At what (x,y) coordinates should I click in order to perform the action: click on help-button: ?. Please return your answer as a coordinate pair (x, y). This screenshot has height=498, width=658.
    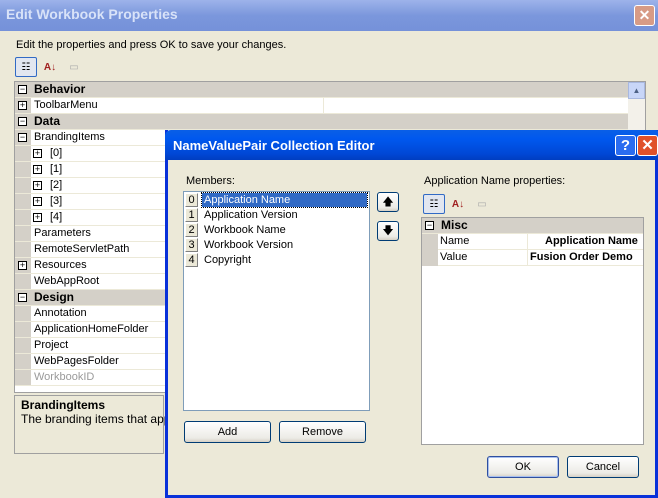
    Looking at the image, I should click on (625, 145).